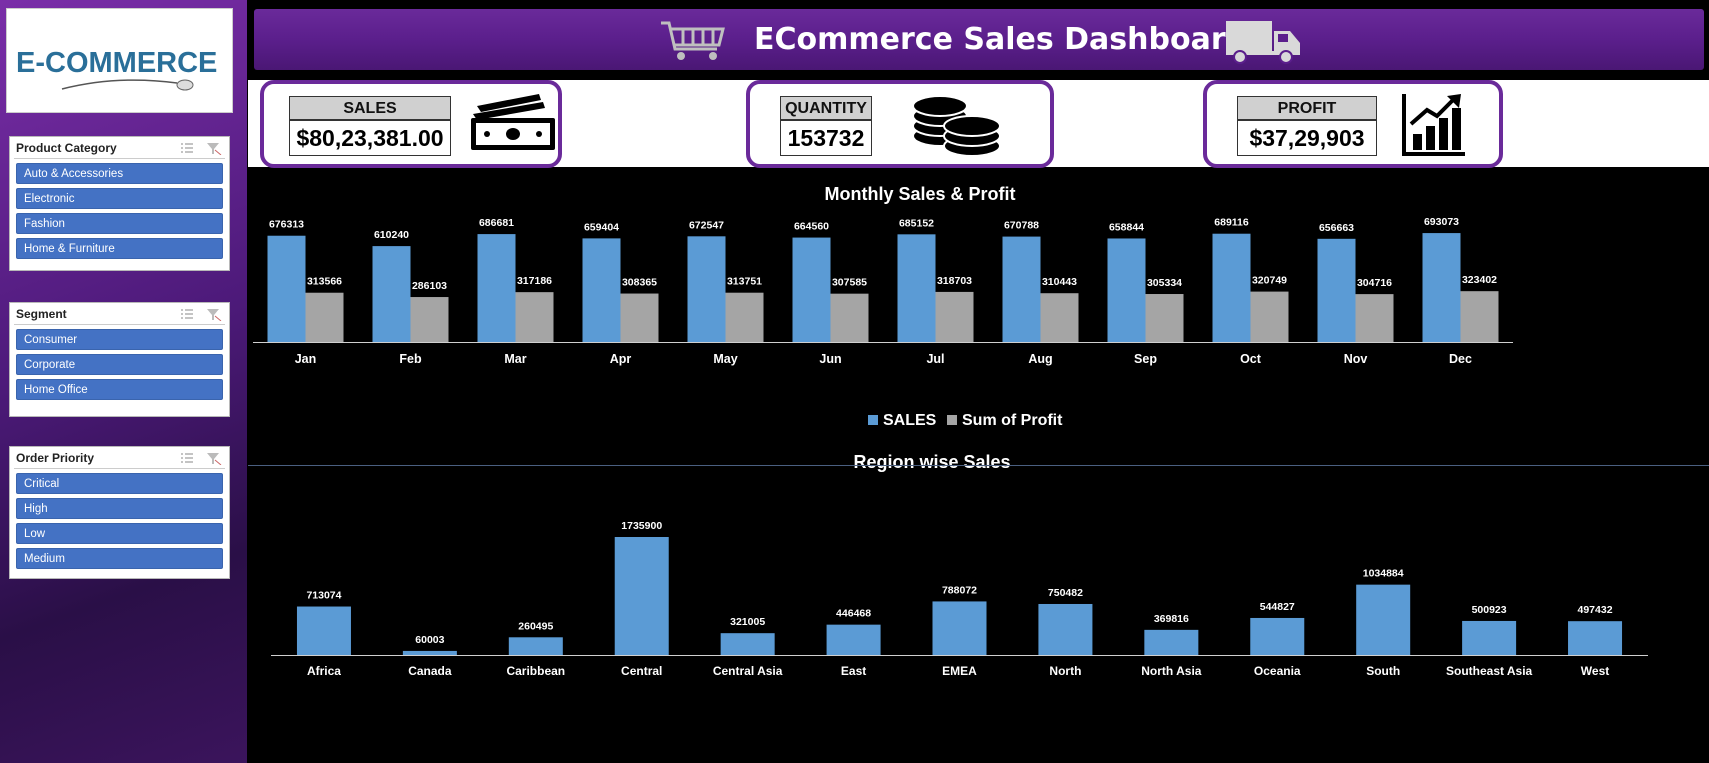 This screenshot has height=763, width=1709. Describe the element at coordinates (119, 508) in the screenshot. I see `slicer-item: High` at that location.